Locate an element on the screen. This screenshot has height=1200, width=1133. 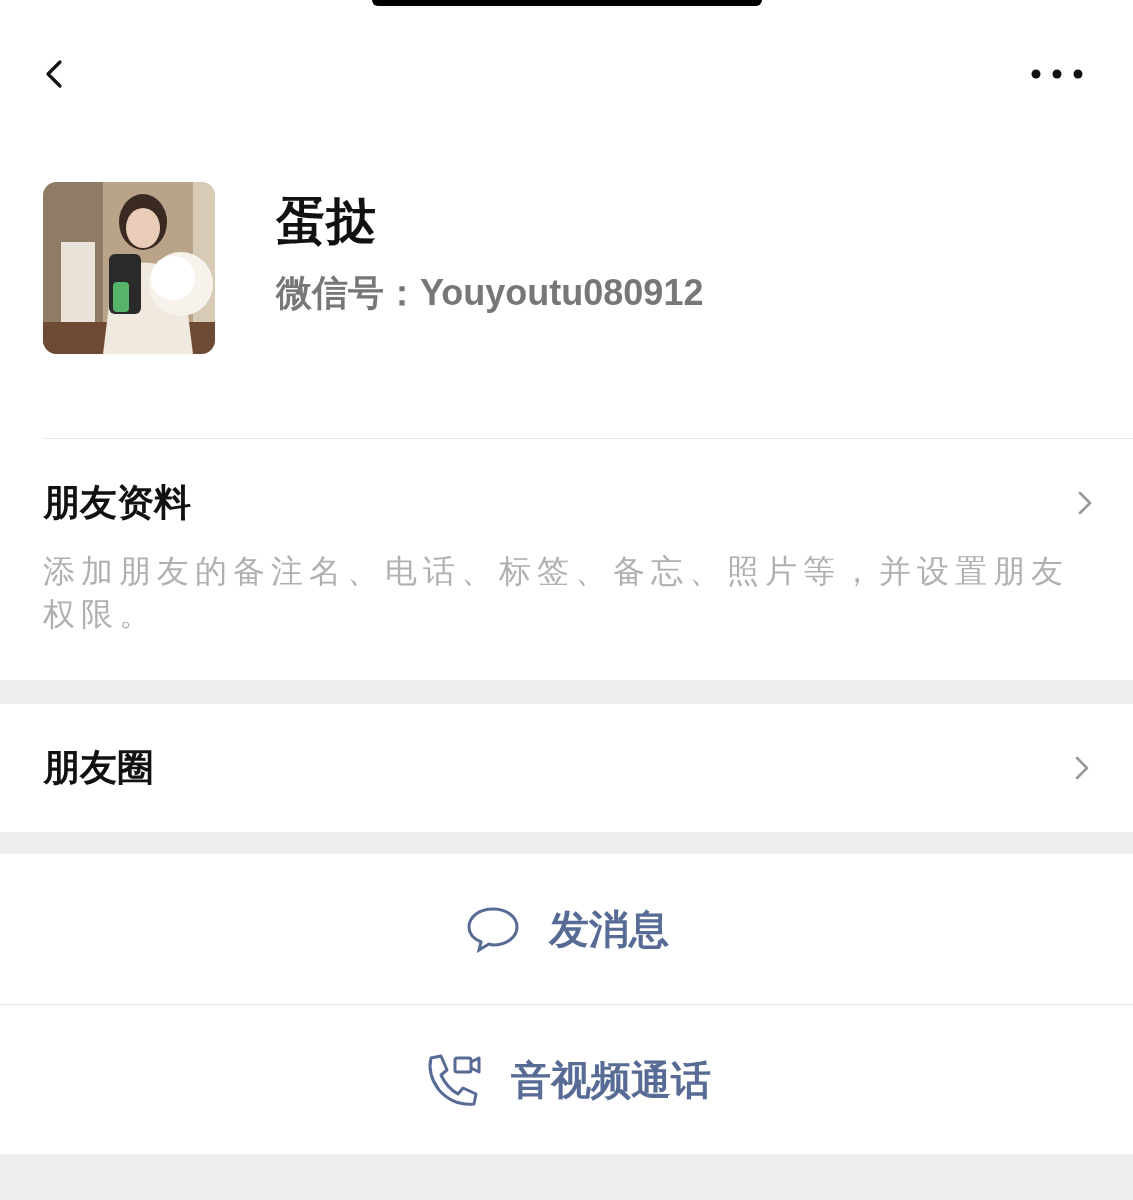
more-icon is located at coordinates (1057, 74).